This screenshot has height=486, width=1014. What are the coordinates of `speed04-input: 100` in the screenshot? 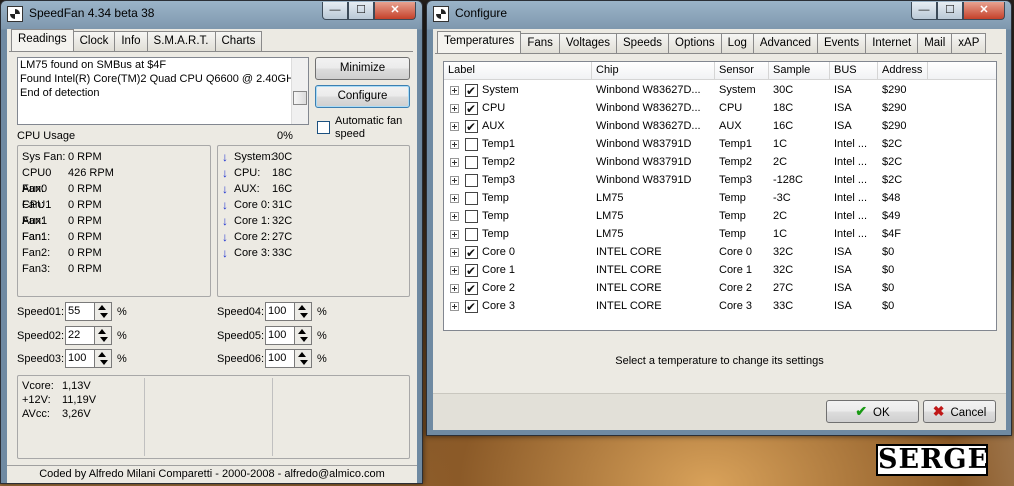 It's located at (280, 311).